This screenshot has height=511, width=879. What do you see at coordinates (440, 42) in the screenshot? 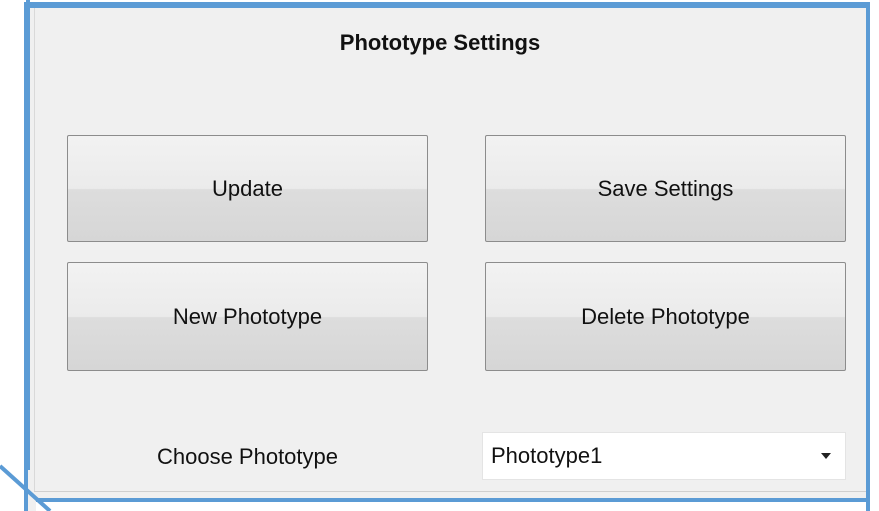
I see `panel-title: Phototype Settings` at bounding box center [440, 42].